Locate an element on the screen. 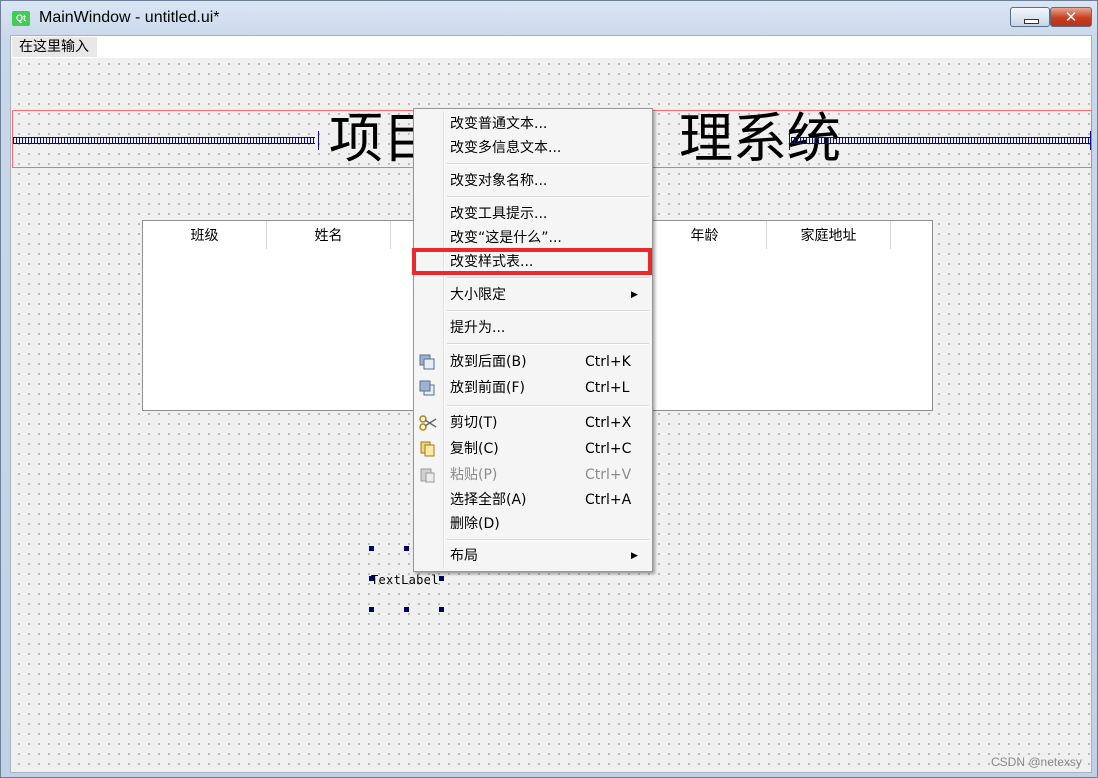 The image size is (1098, 778). menu-item-shortcut: Ctrl+K is located at coordinates (608, 362).